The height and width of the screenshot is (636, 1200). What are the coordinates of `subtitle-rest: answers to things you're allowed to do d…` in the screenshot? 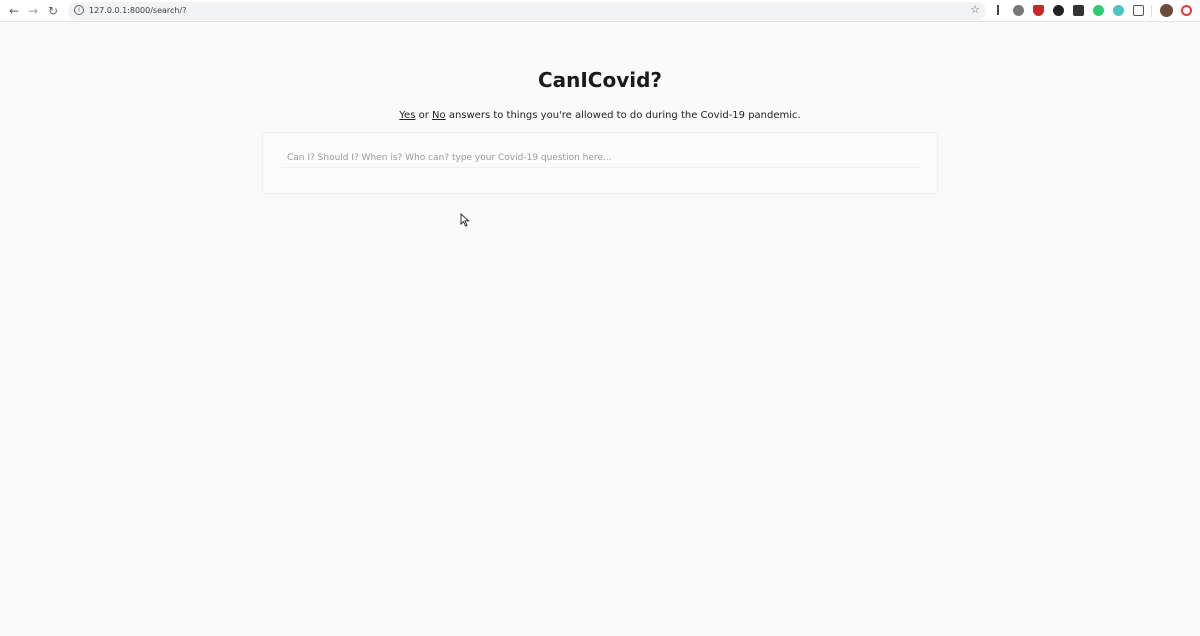 It's located at (623, 115).